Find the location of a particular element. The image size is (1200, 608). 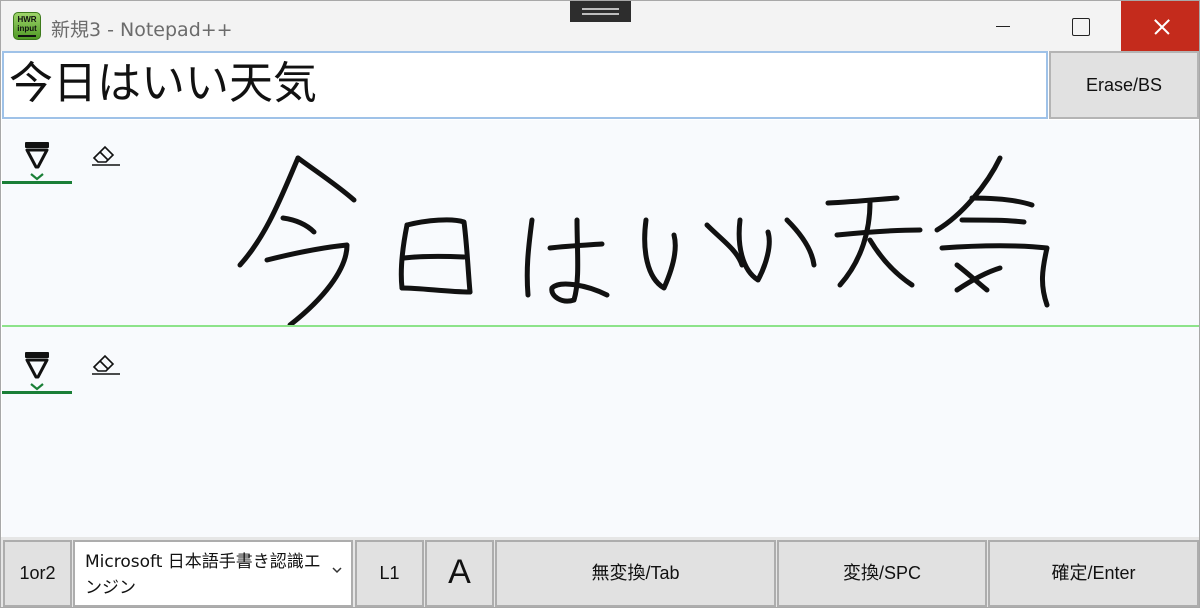

hwr-input-icon: HWR input is located at coordinates (27, 26).